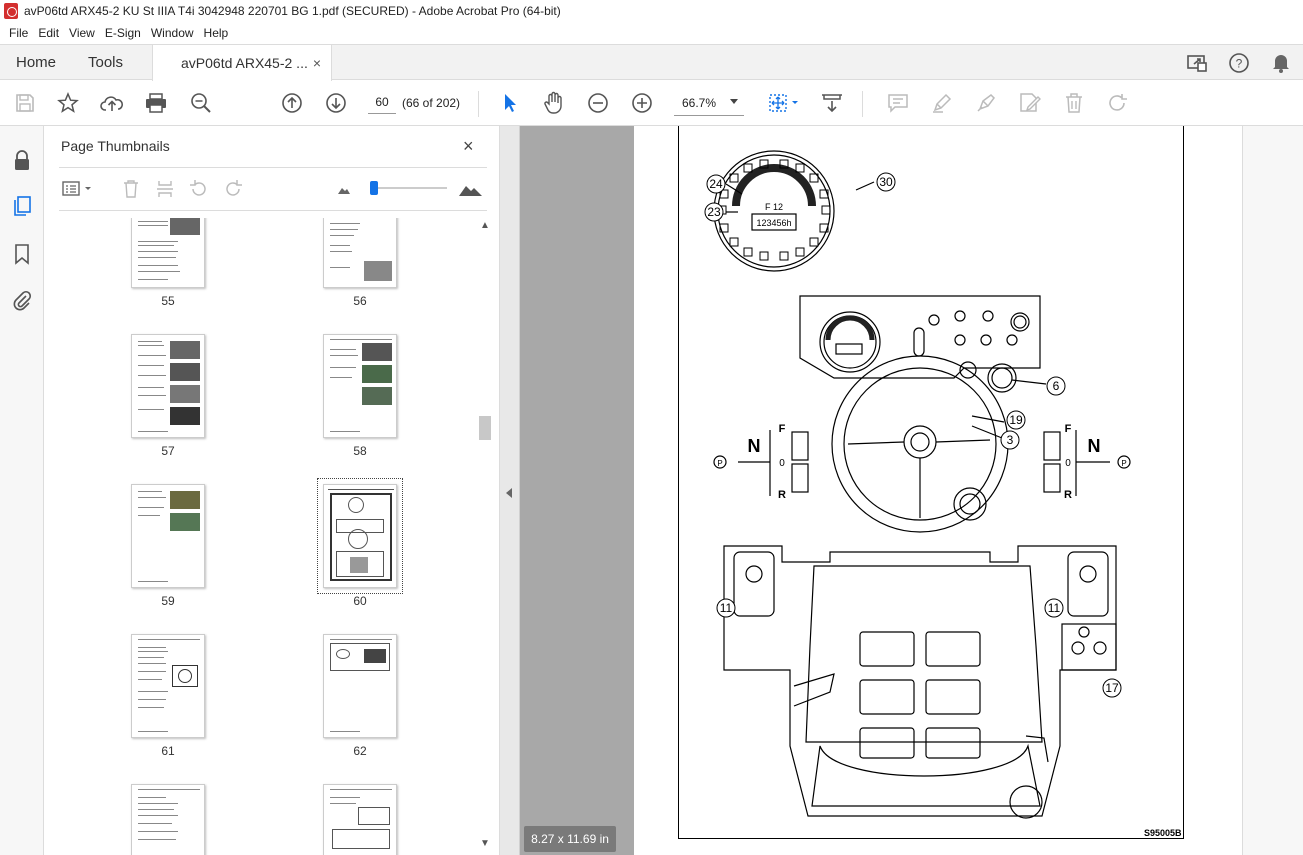 The height and width of the screenshot is (855, 1303). I want to click on thumbnail-page-label: 58, so click(360, 451).